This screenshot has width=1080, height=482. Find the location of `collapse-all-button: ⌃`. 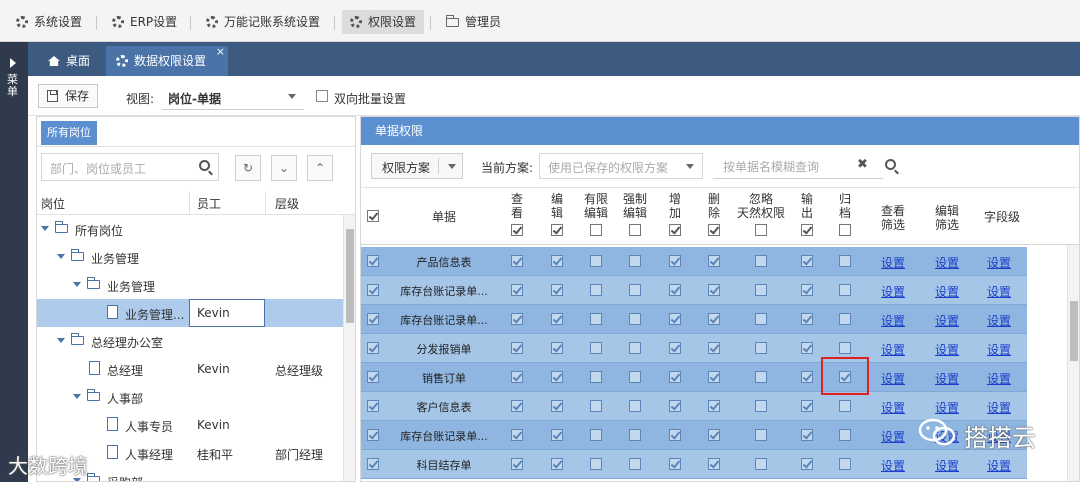

collapse-all-button: ⌃ is located at coordinates (320, 168).